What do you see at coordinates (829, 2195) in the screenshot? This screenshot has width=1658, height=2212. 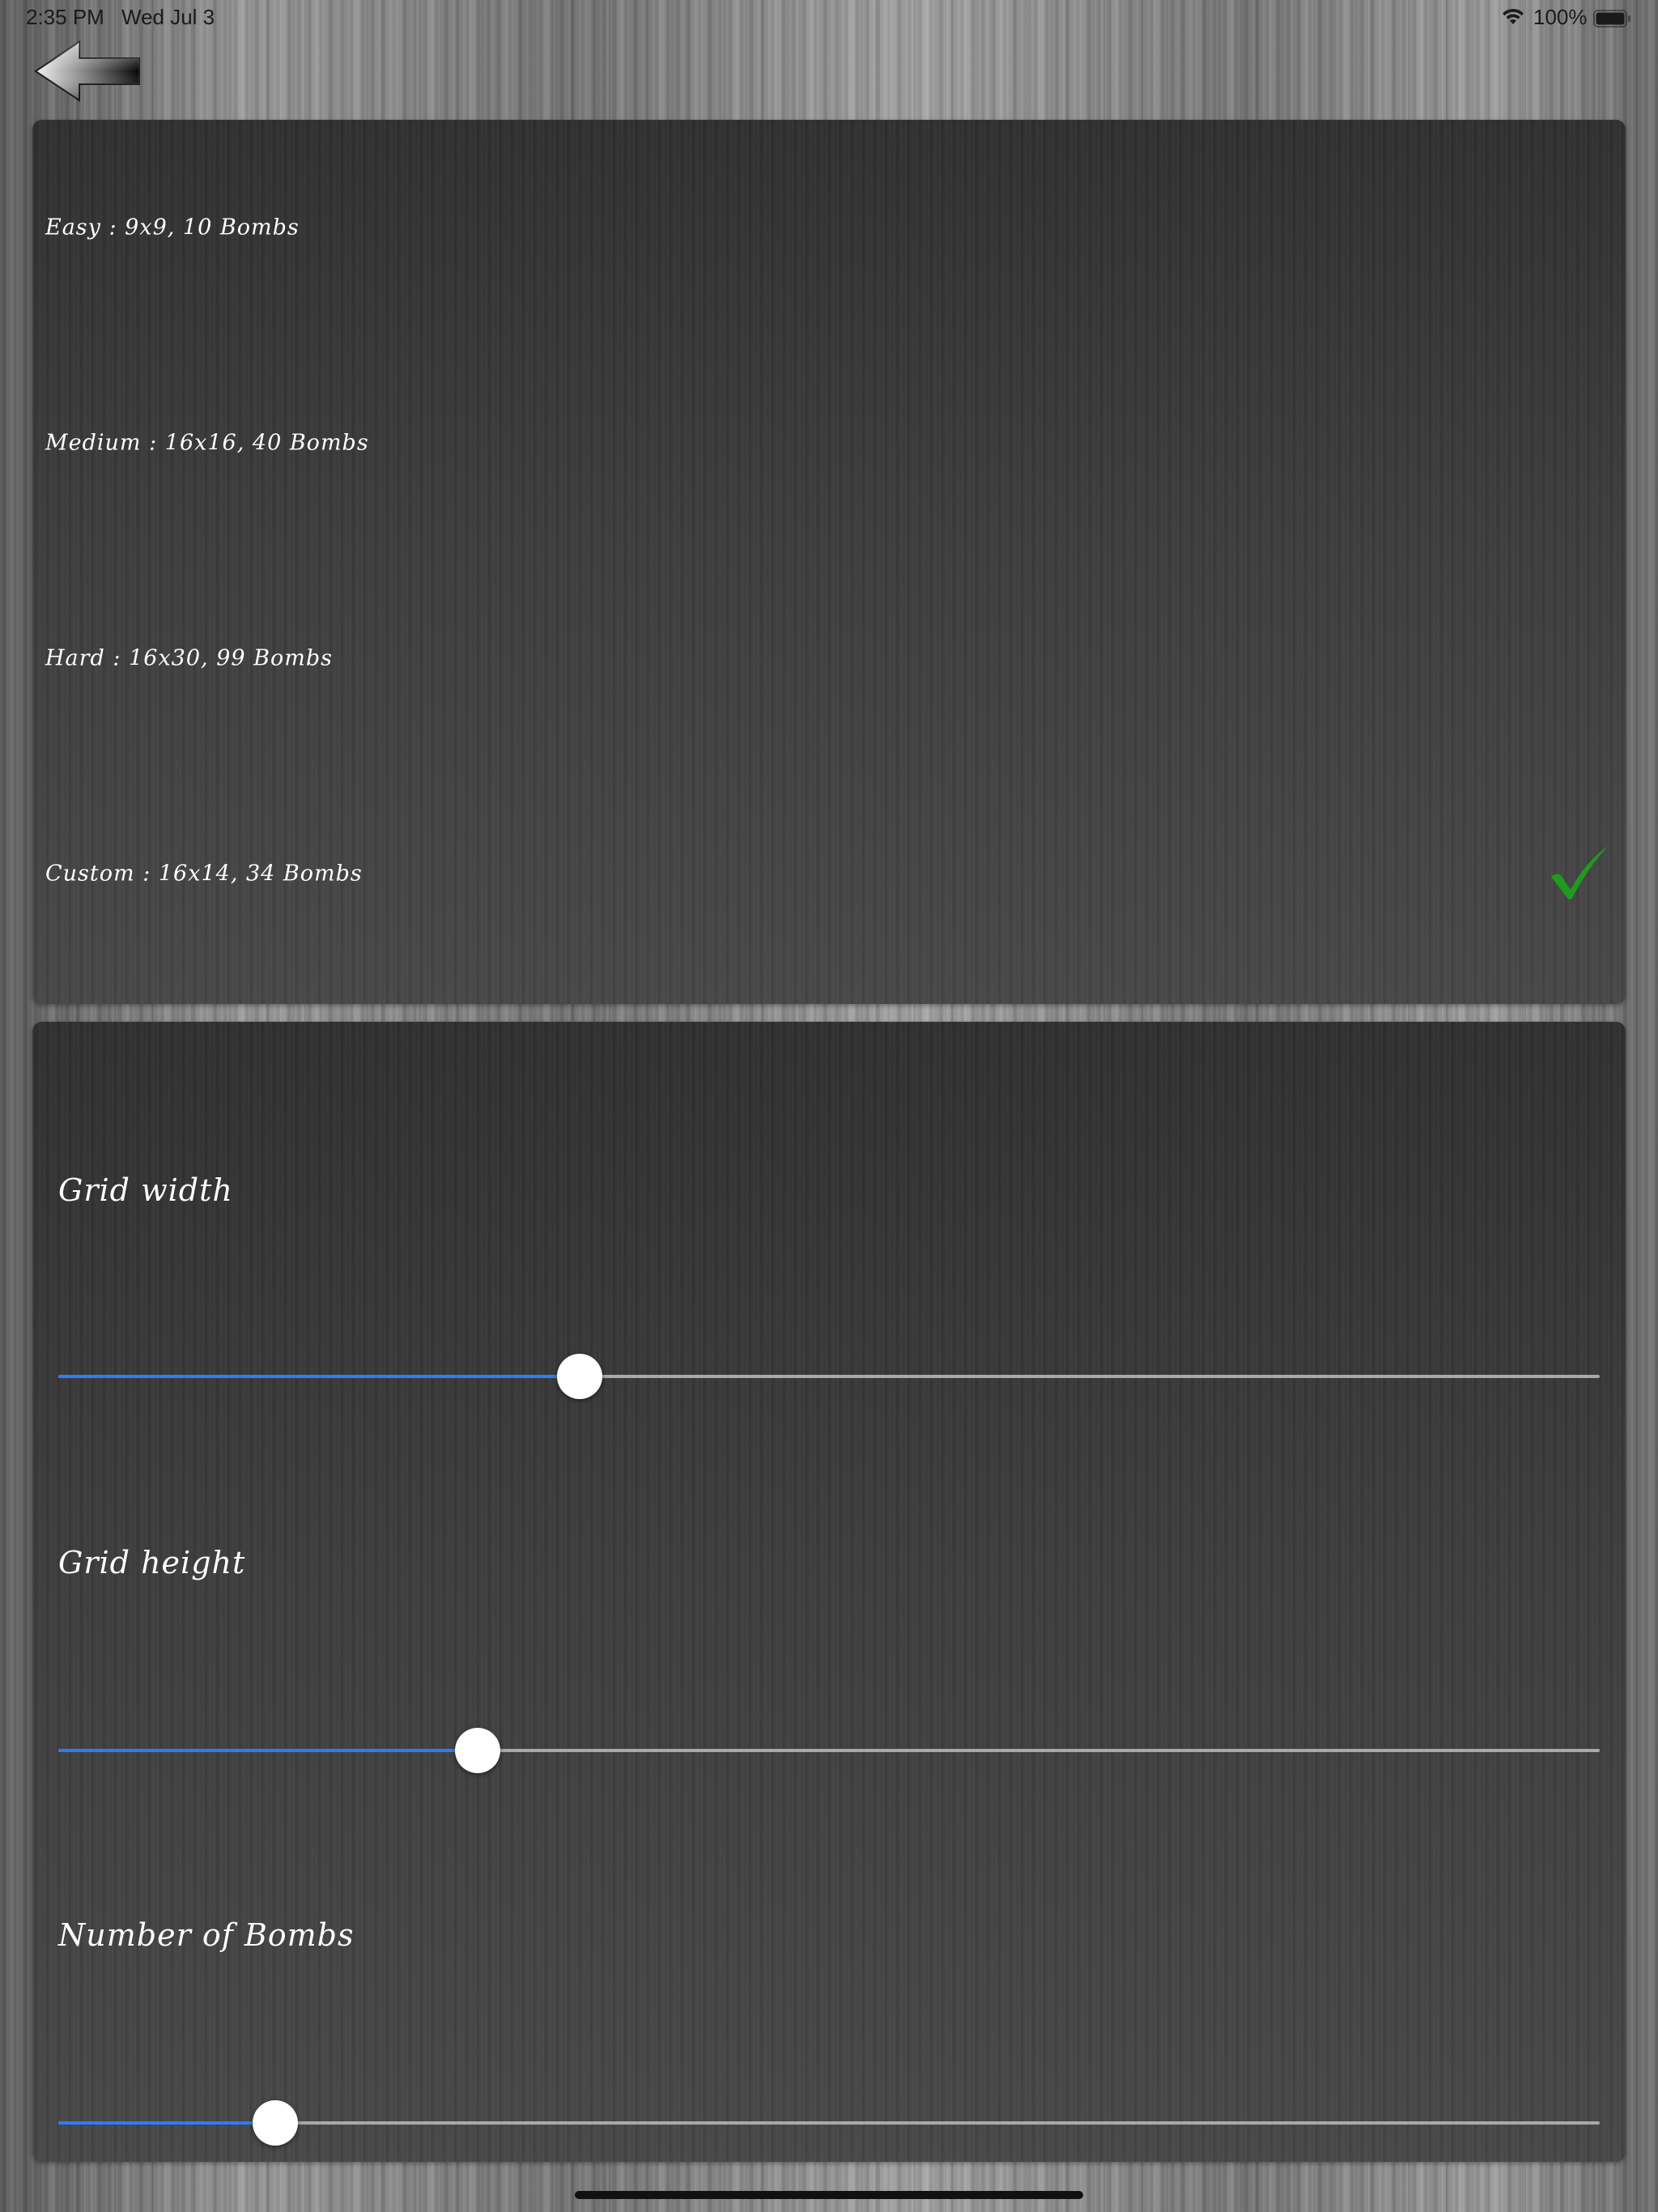 I see `home-indicator` at bounding box center [829, 2195].